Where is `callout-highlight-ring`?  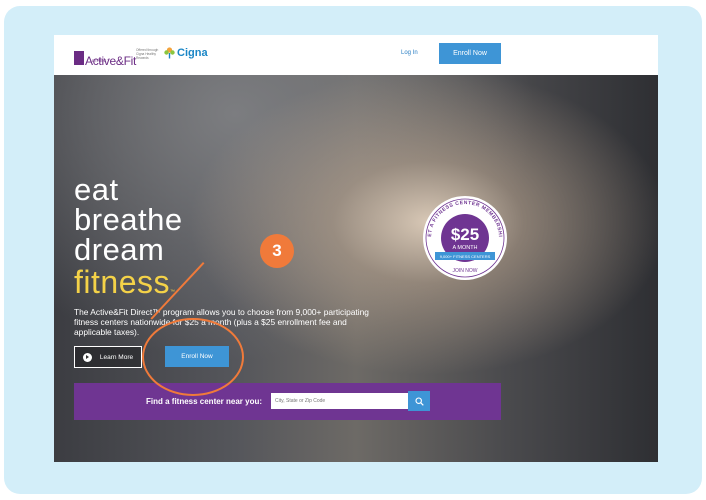
callout-highlight-ring is located at coordinates (193, 357).